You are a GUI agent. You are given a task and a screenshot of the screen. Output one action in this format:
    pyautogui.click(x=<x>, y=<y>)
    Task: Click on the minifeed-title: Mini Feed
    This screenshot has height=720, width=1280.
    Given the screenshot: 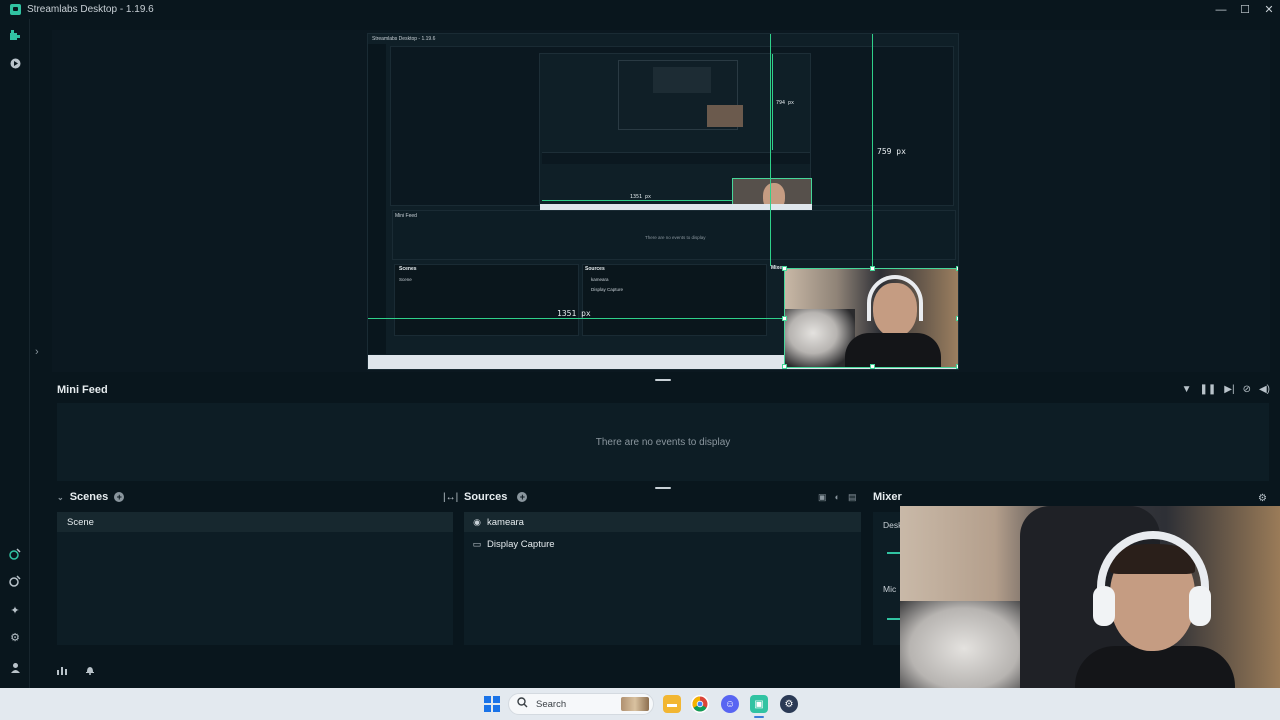 What is the action you would take?
    pyautogui.click(x=82, y=390)
    